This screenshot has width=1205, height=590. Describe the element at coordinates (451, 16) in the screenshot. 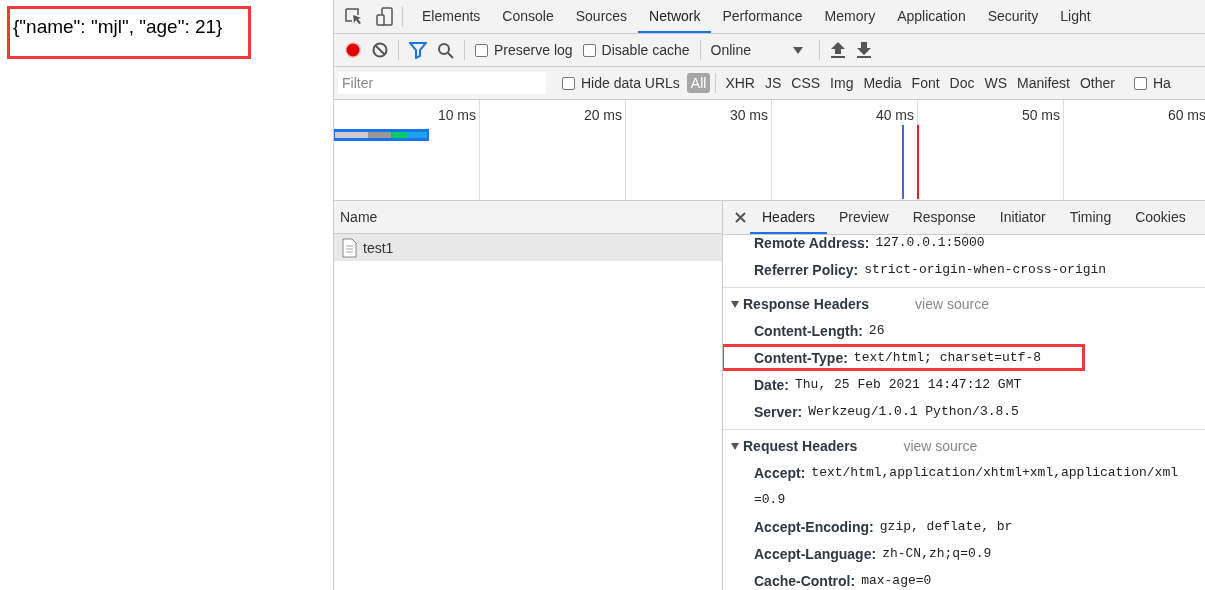

I see `panel-tab: Elements` at that location.